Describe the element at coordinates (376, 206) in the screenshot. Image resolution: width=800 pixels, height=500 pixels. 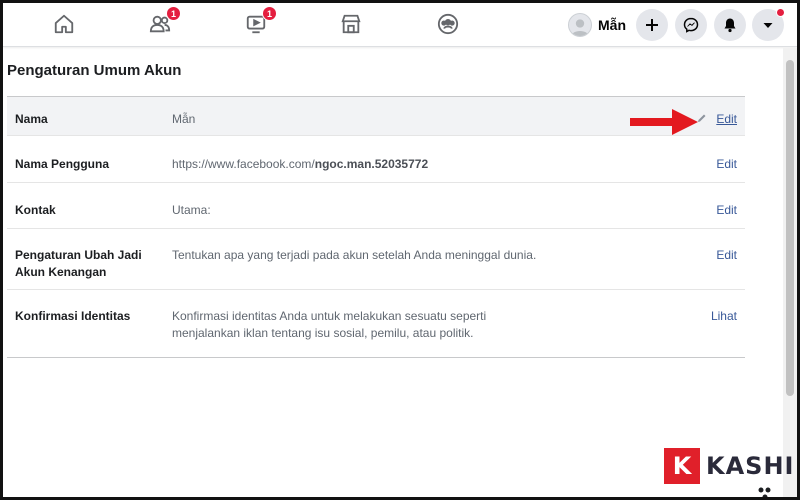
I see `setting-row-contact: Kontak Utama: Edit` at that location.